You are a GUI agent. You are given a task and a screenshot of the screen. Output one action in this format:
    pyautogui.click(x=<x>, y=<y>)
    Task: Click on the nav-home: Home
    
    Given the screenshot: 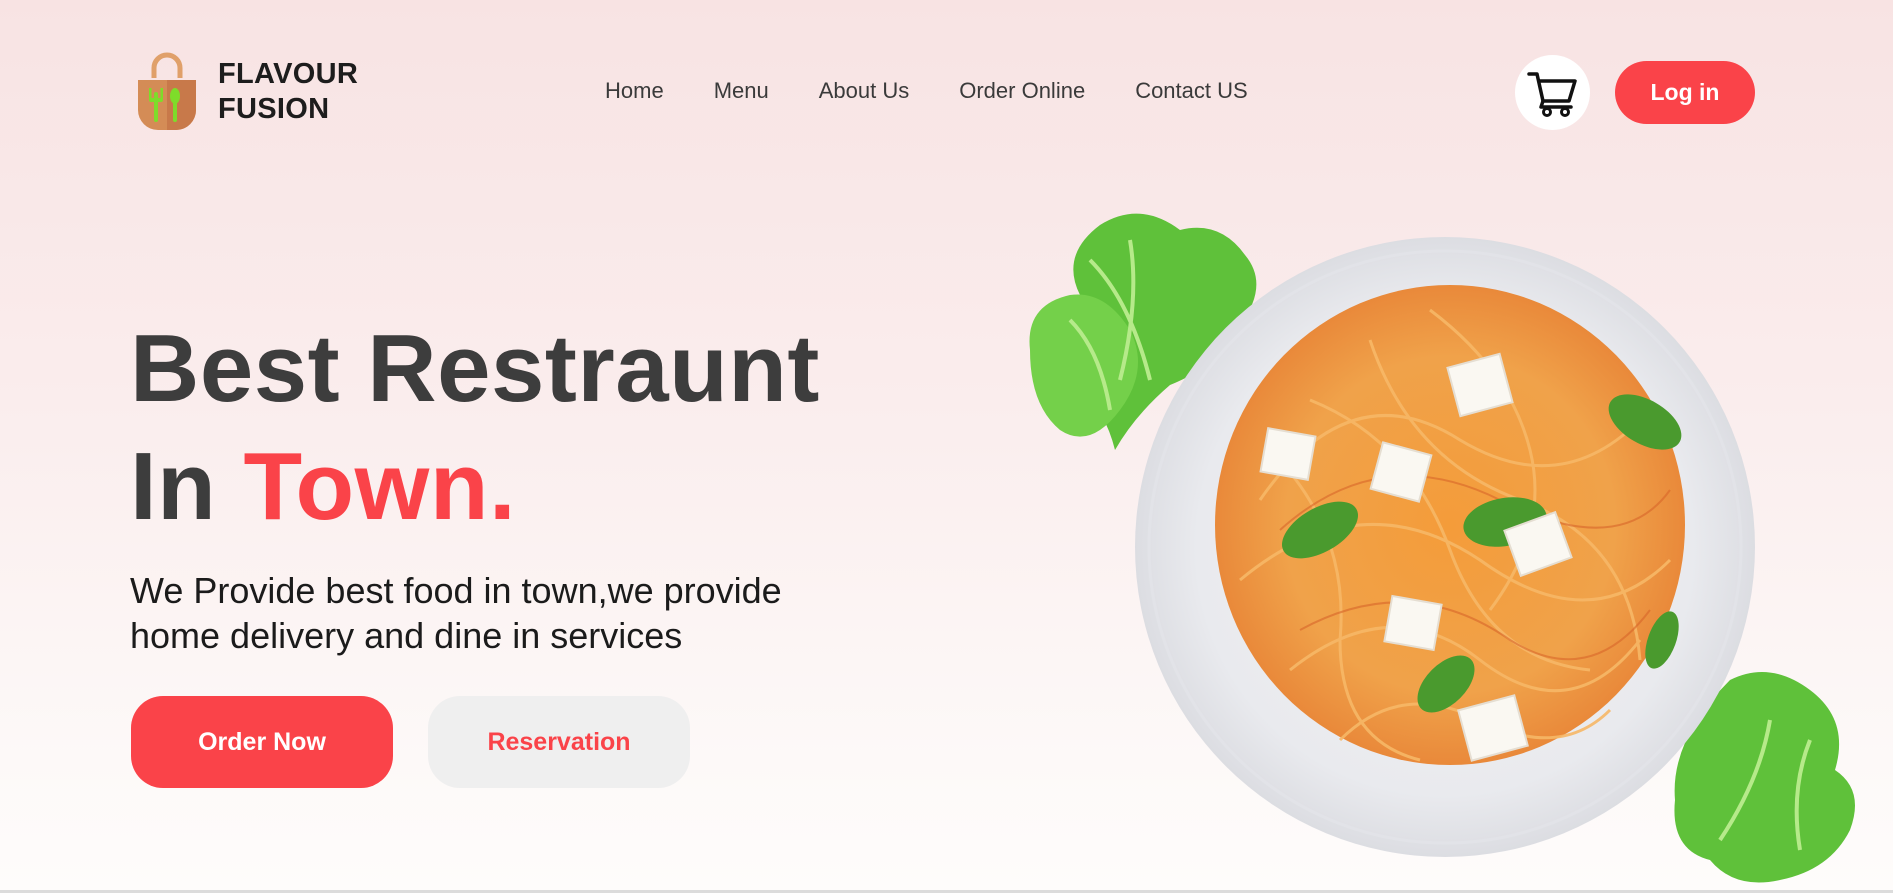 What is the action you would take?
    pyautogui.click(x=634, y=91)
    